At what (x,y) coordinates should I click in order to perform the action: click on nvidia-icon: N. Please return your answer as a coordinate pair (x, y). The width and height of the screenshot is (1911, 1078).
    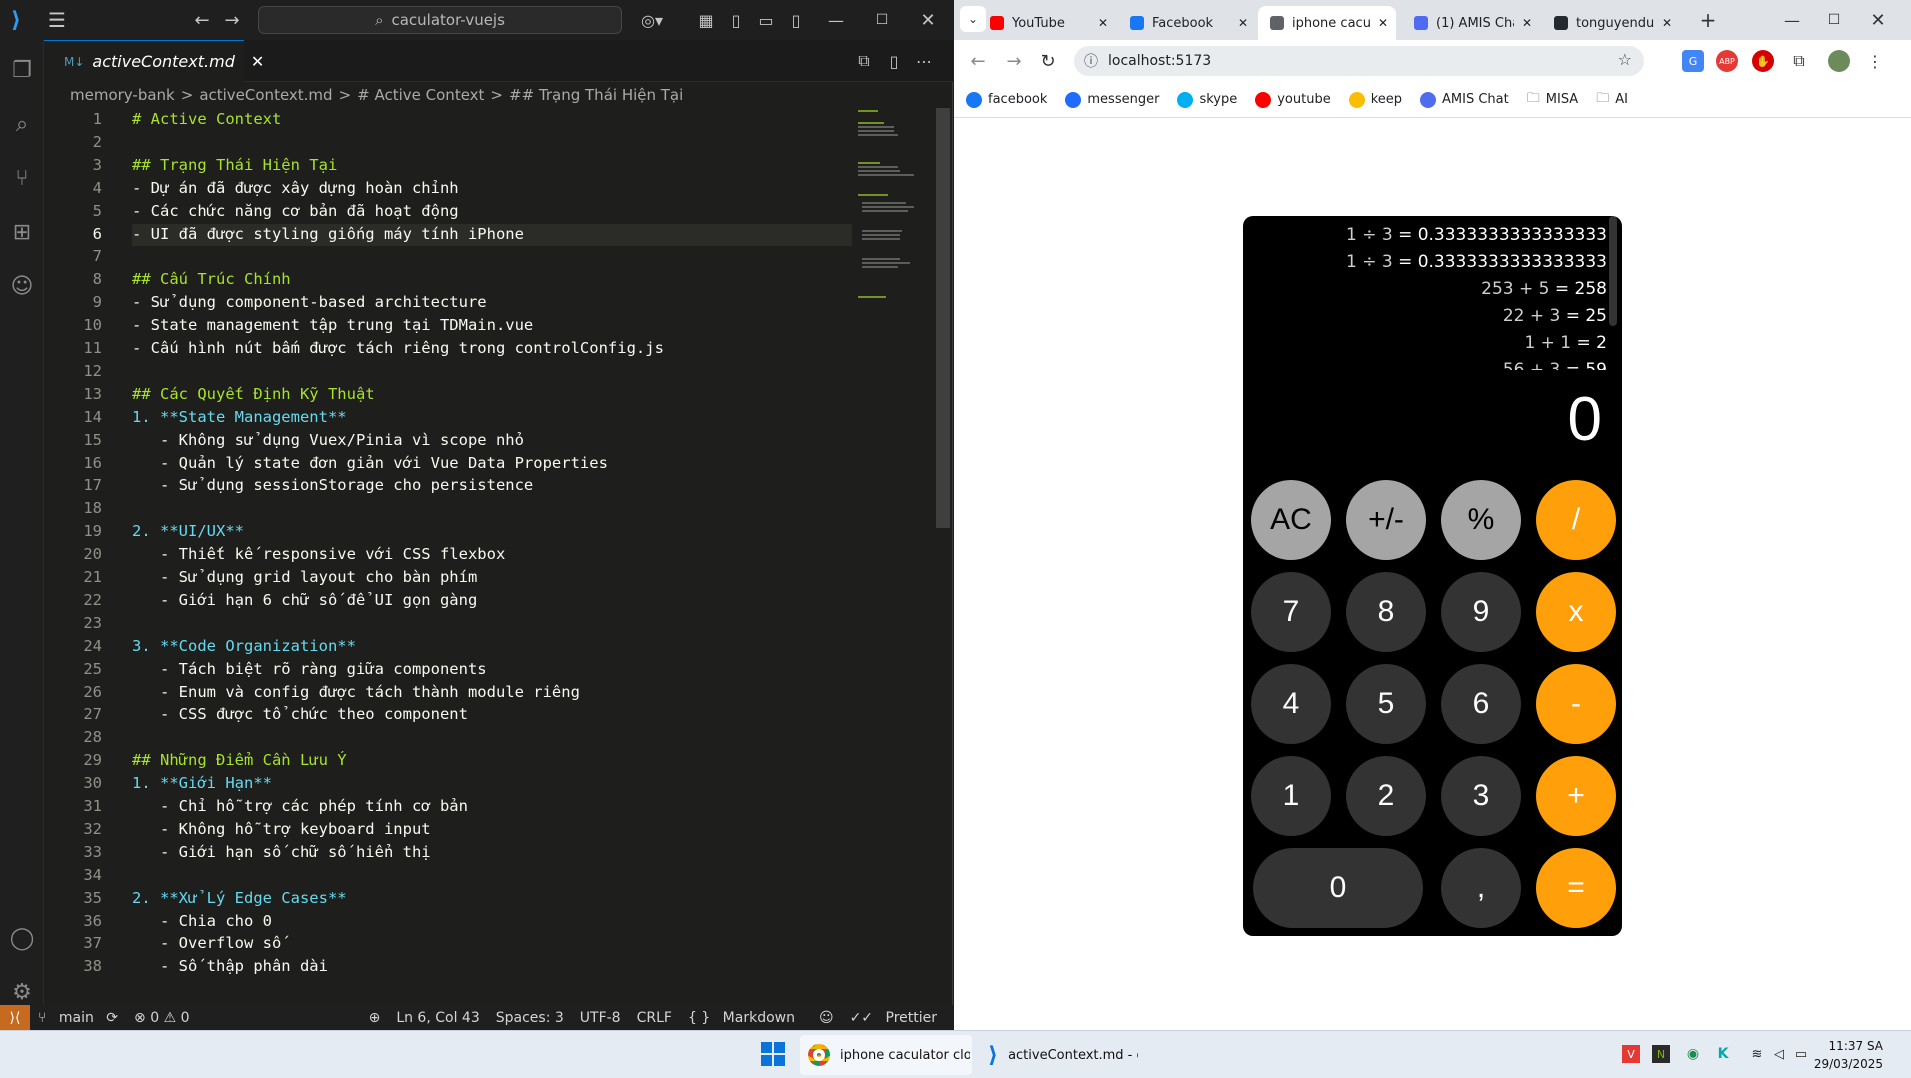
    Looking at the image, I should click on (1661, 1054).